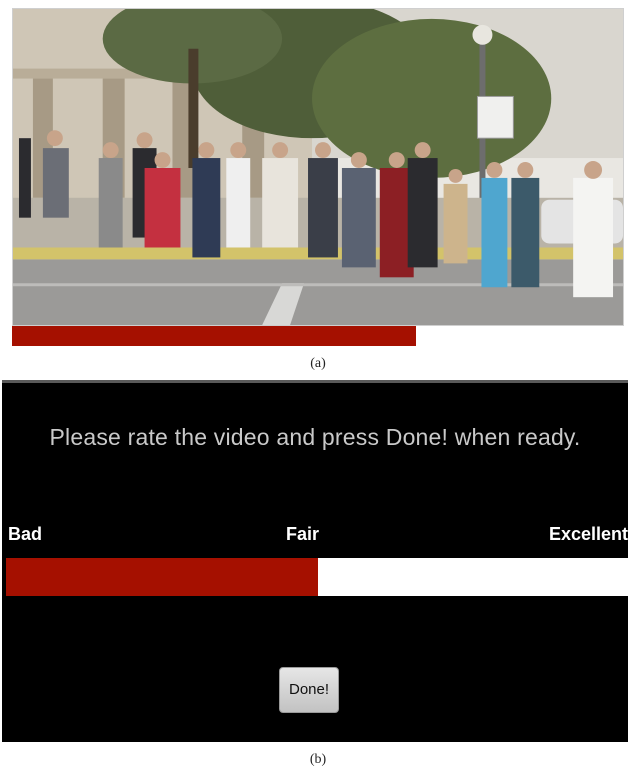 This screenshot has height=772, width=628. I want to click on video-progress-bar, so click(214, 336).